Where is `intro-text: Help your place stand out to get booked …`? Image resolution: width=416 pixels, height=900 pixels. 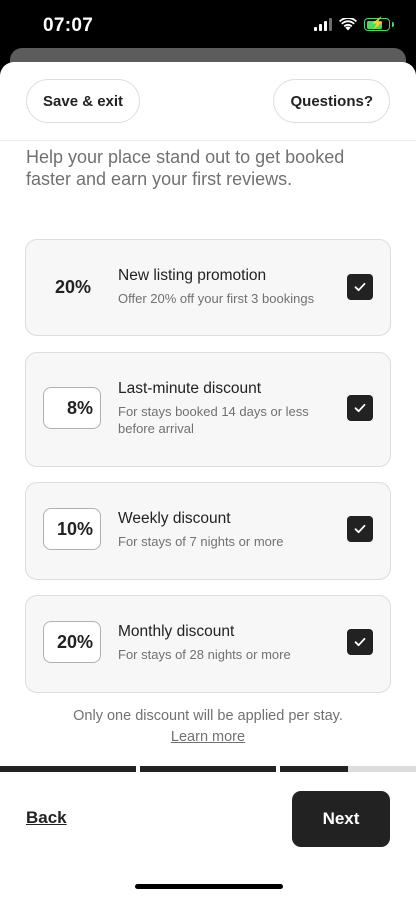
intro-text: Help your place stand out to get booked … is located at coordinates (185, 168).